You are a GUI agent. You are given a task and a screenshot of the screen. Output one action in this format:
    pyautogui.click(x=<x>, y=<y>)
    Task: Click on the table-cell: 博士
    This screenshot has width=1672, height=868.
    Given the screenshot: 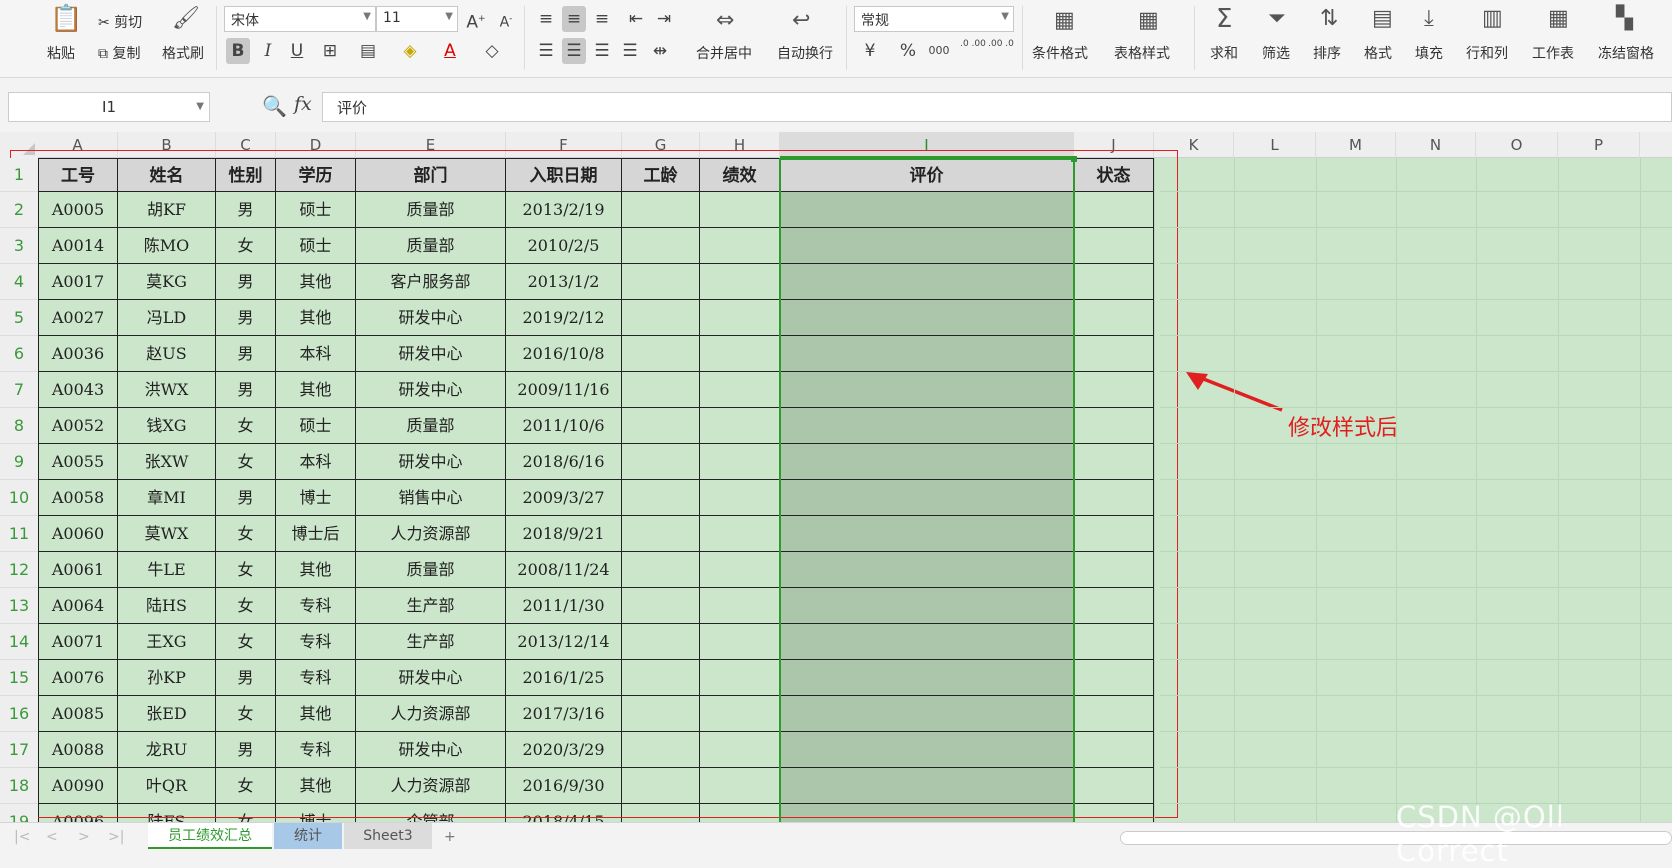 What is the action you would take?
    pyautogui.click(x=316, y=498)
    